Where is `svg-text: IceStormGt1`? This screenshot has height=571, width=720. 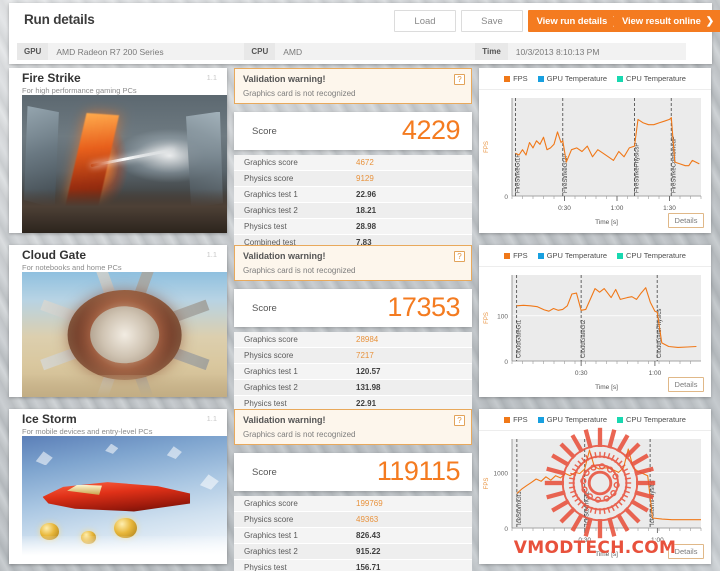
svg-text: IceStormGt1 is located at coordinates (520, 508).